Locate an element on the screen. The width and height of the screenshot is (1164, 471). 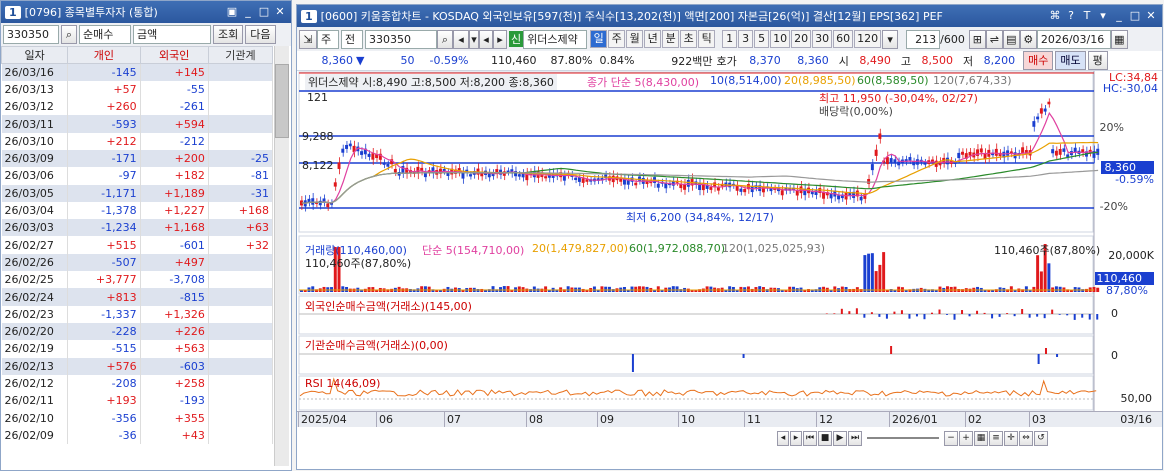
table-row: 26/03/06 -97 +182 -81 is located at coordinates (137, 176).